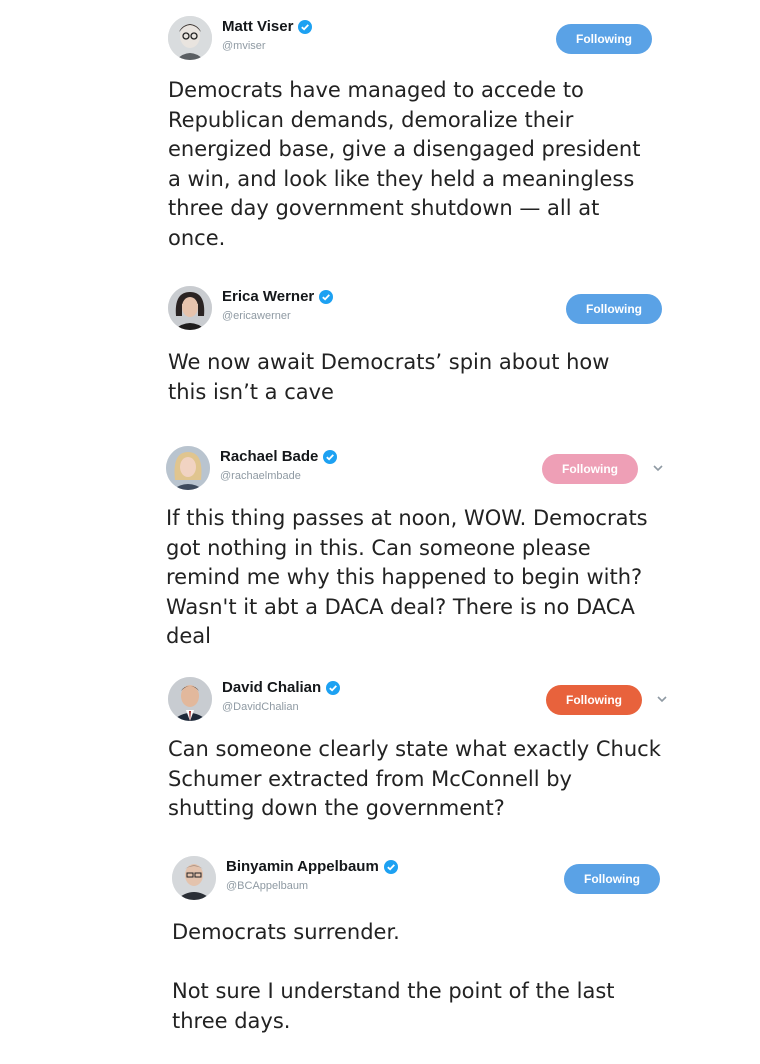  What do you see at coordinates (267, 886) in the screenshot?
I see `user-handle: @BCAppelbaum` at bounding box center [267, 886].